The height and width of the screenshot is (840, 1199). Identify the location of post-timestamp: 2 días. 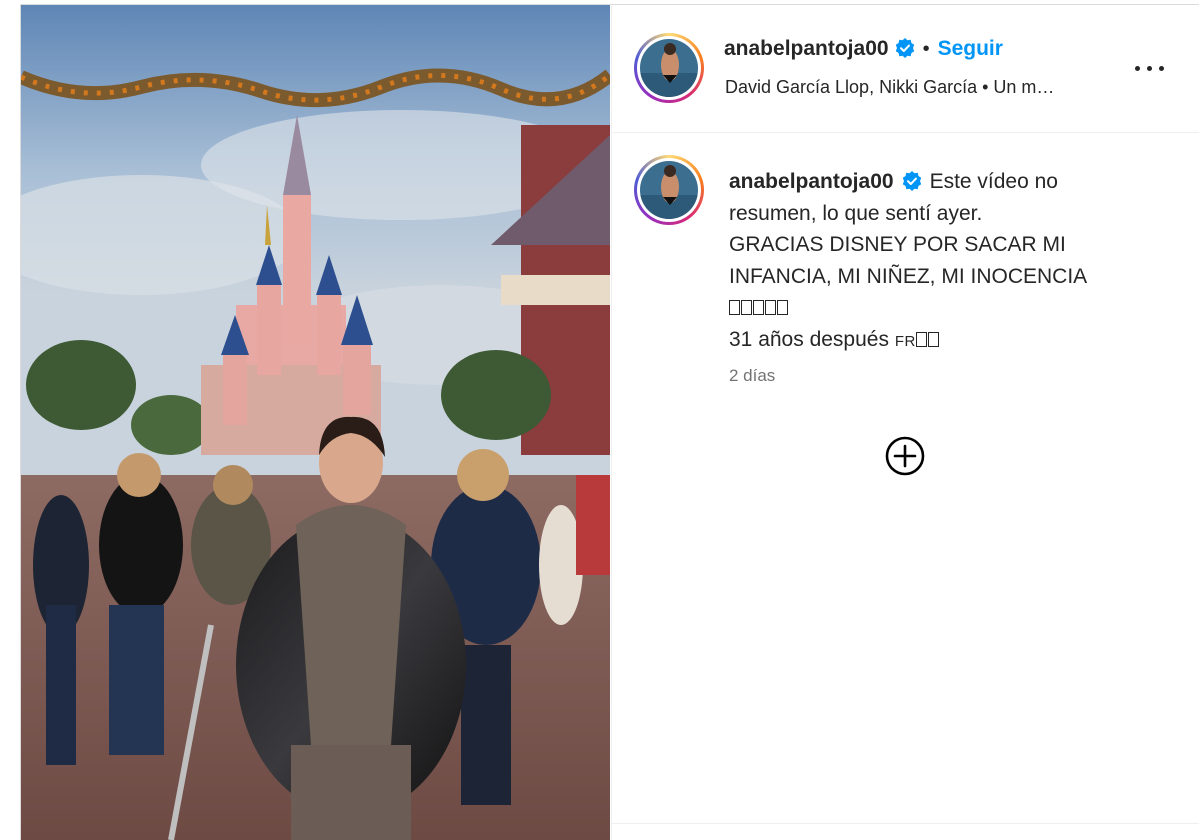
(752, 376).